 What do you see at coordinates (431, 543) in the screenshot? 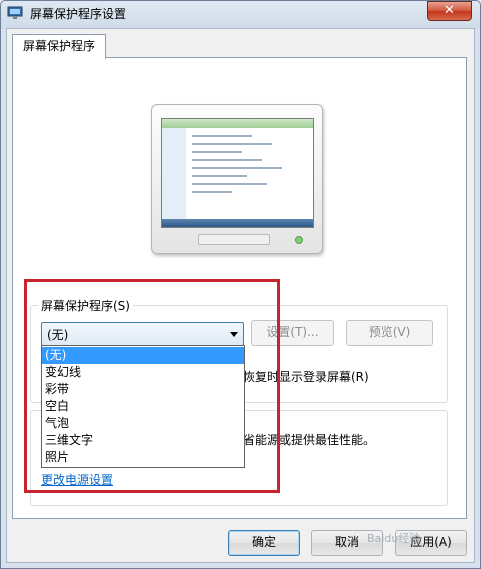
I see `apply-button: 应用(A)` at bounding box center [431, 543].